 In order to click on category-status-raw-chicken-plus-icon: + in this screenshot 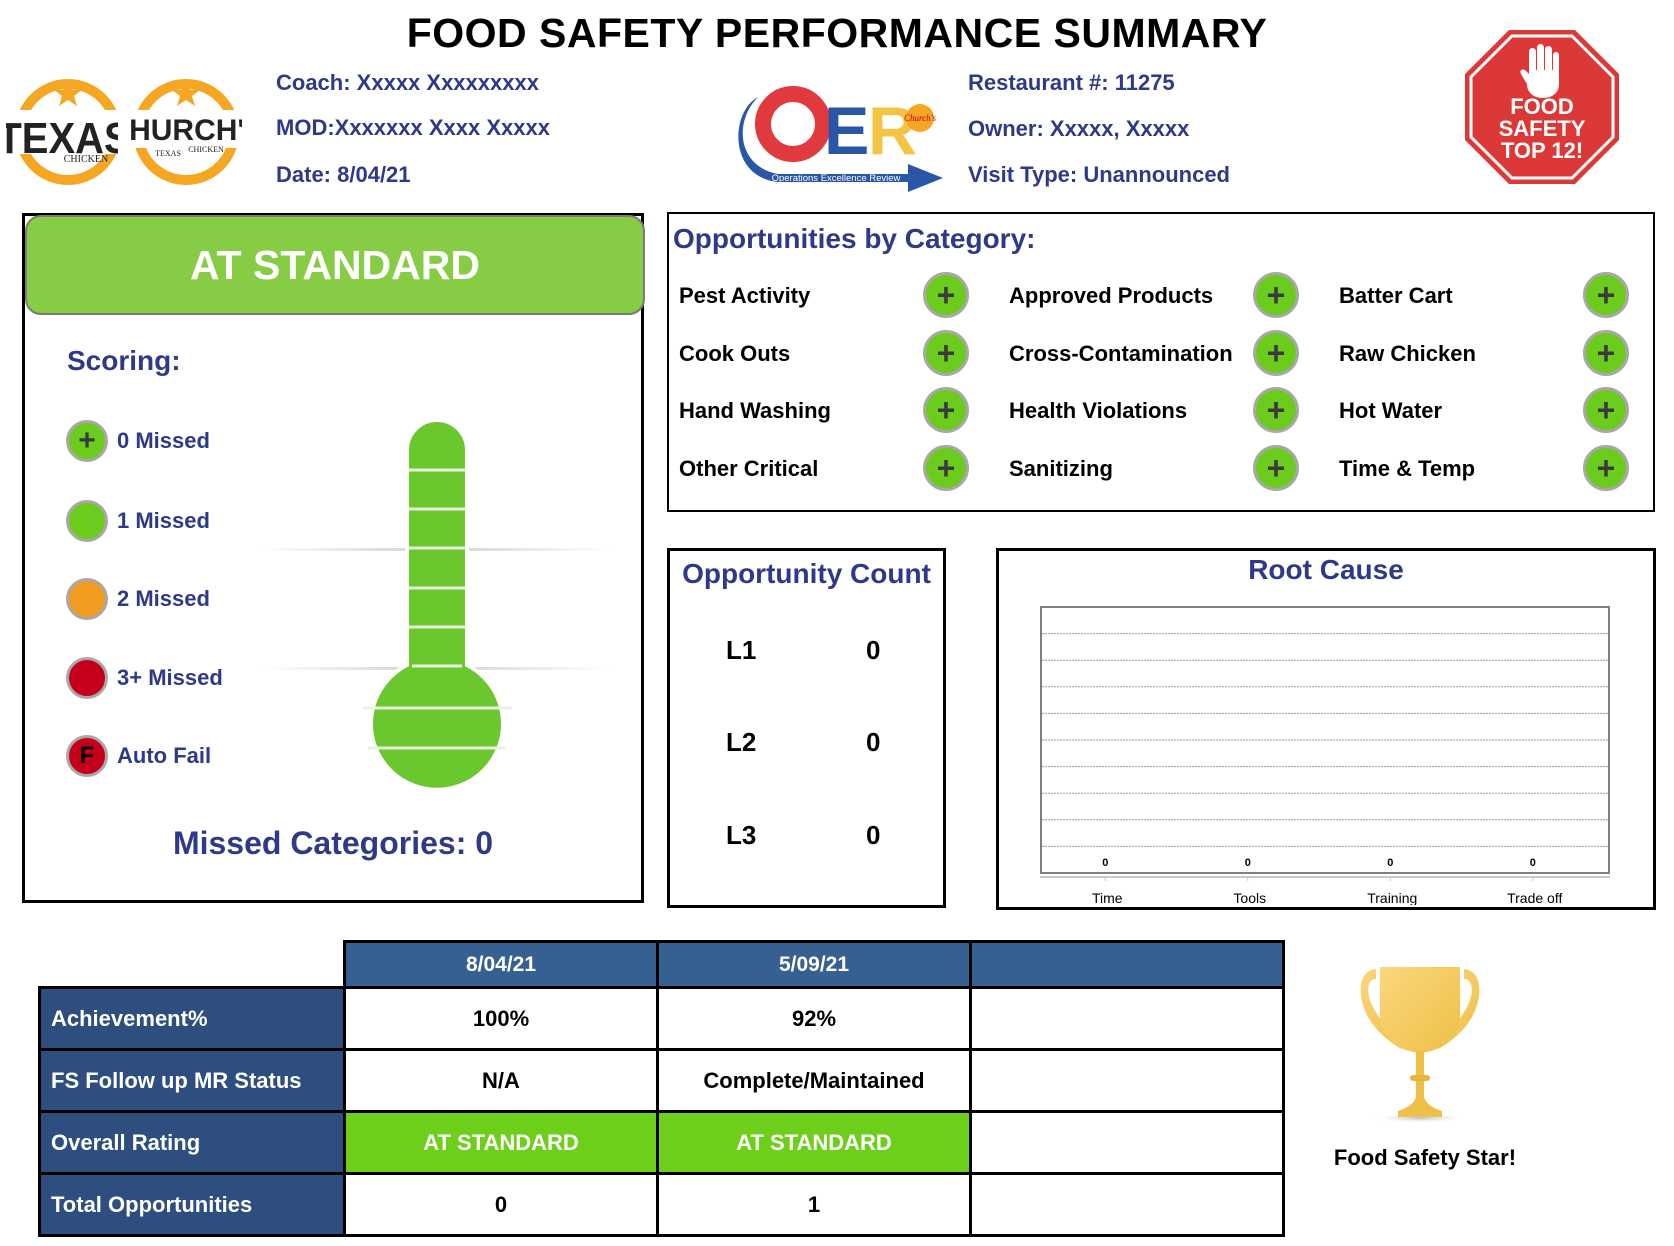, I will do `click(1606, 353)`.